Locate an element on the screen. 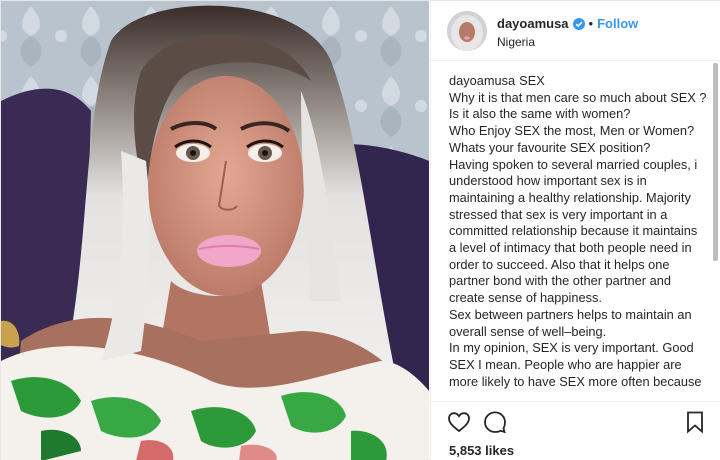 This screenshot has height=460, width=720. post-header: dayoamusa • Follow Nigeria is located at coordinates (575, 31).